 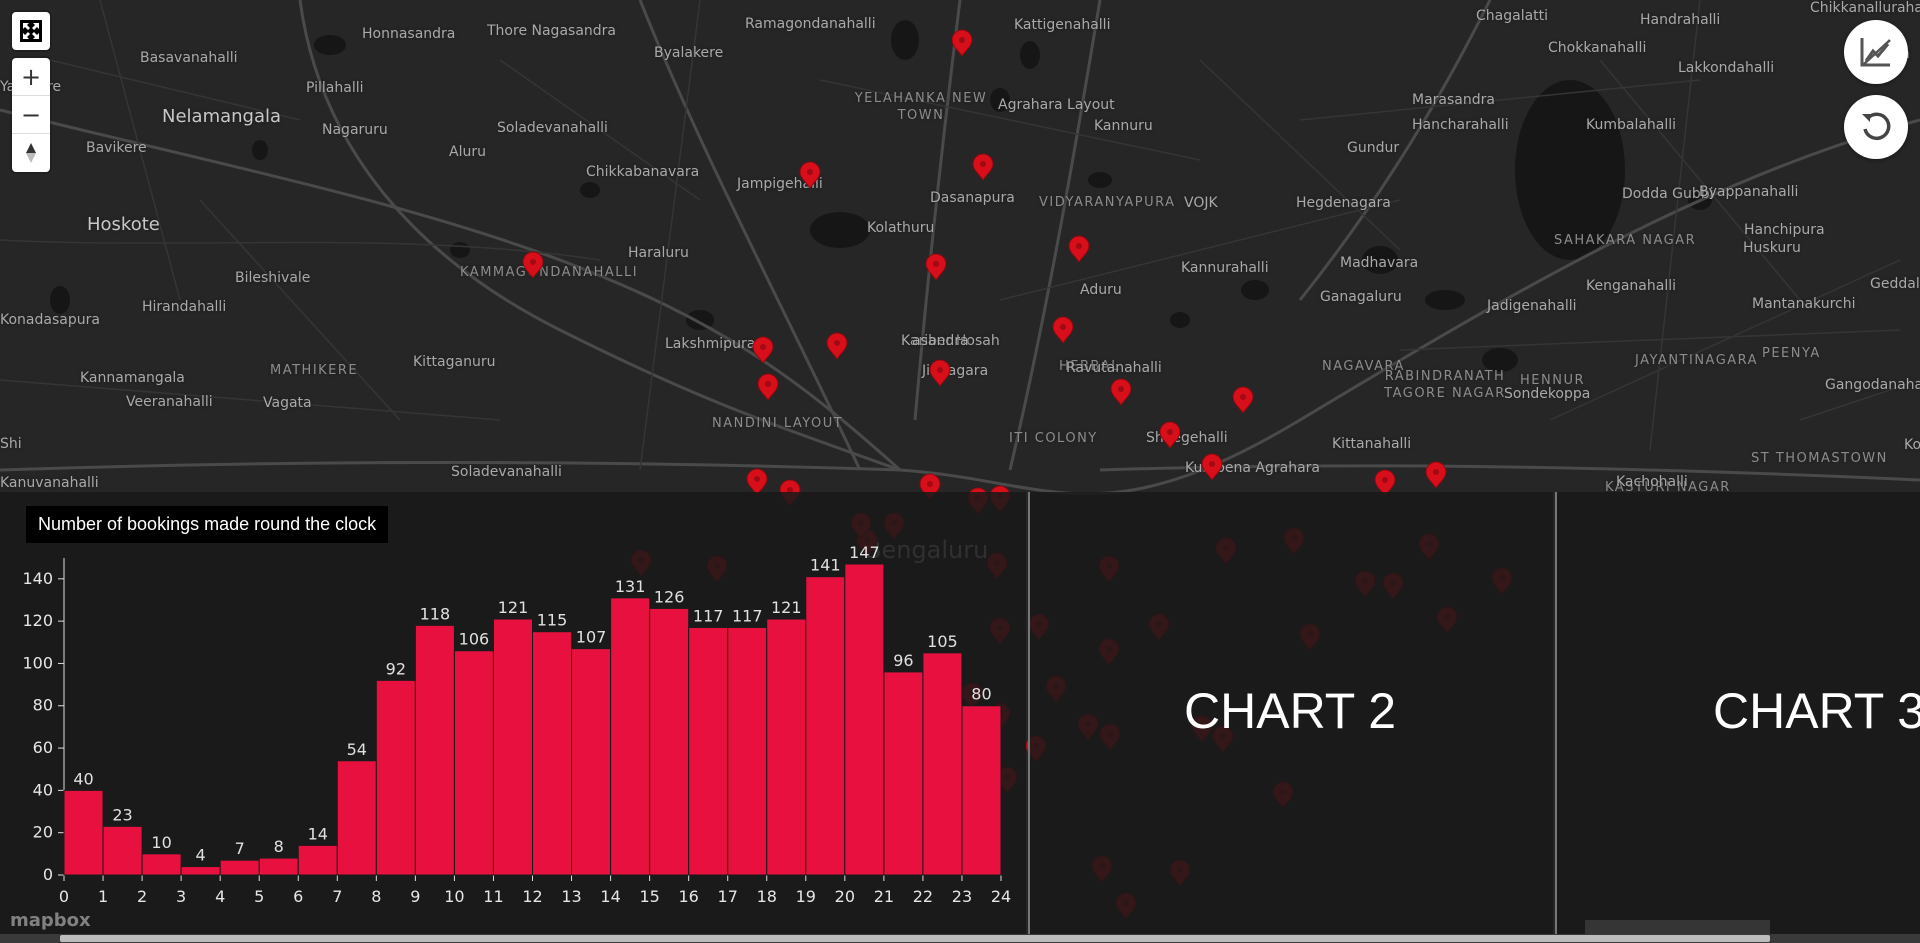 I want to click on x-tick-label: 24, so click(x=1001, y=896).